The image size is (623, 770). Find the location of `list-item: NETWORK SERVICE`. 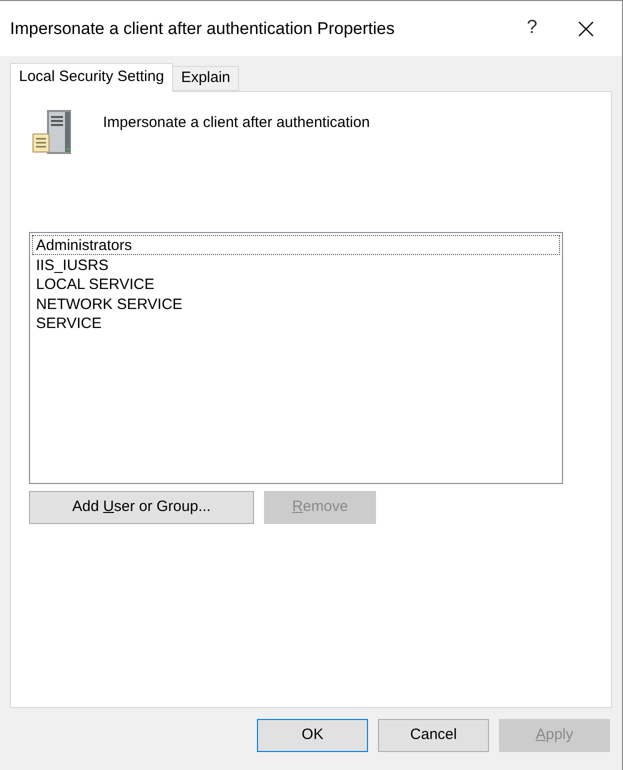

list-item: NETWORK SERVICE is located at coordinates (296, 303).